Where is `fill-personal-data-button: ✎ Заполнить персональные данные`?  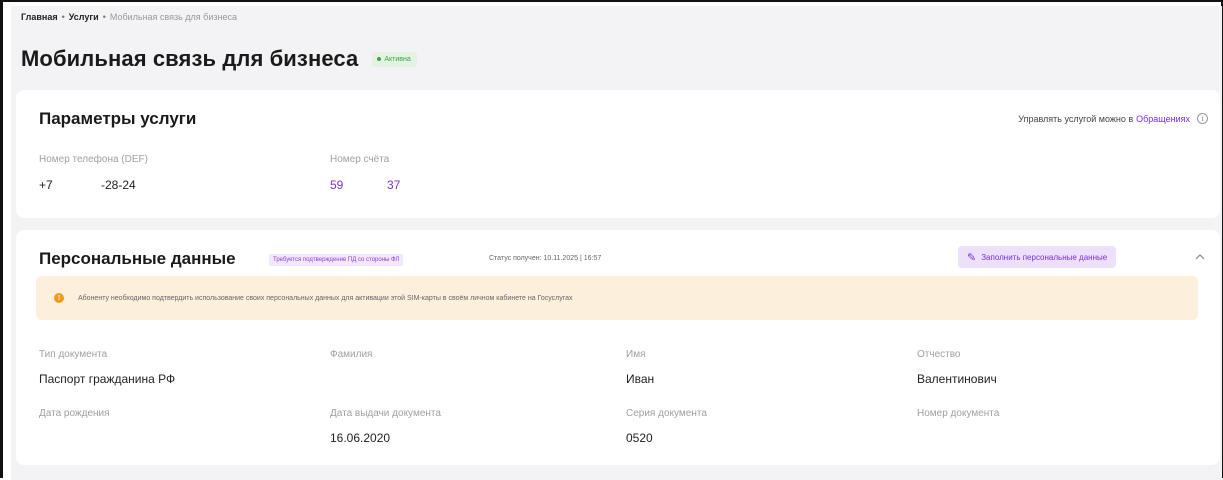
fill-personal-data-button: ✎ Заполнить персональные данные is located at coordinates (1037, 257).